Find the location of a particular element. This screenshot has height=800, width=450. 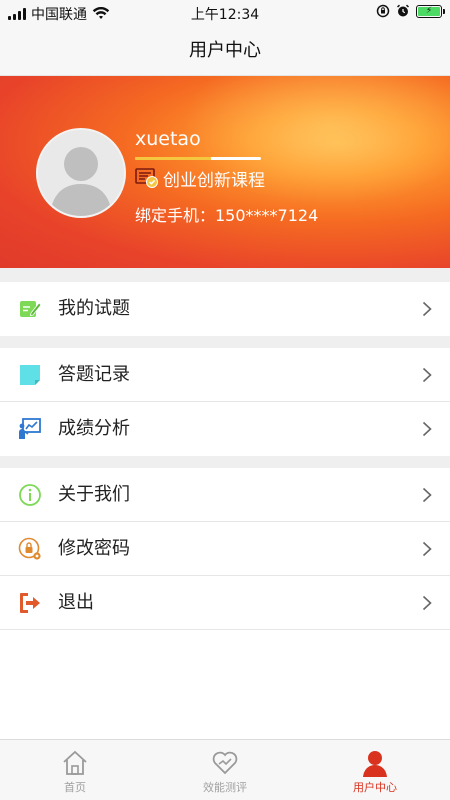

alarm-icon is located at coordinates (403, 10).